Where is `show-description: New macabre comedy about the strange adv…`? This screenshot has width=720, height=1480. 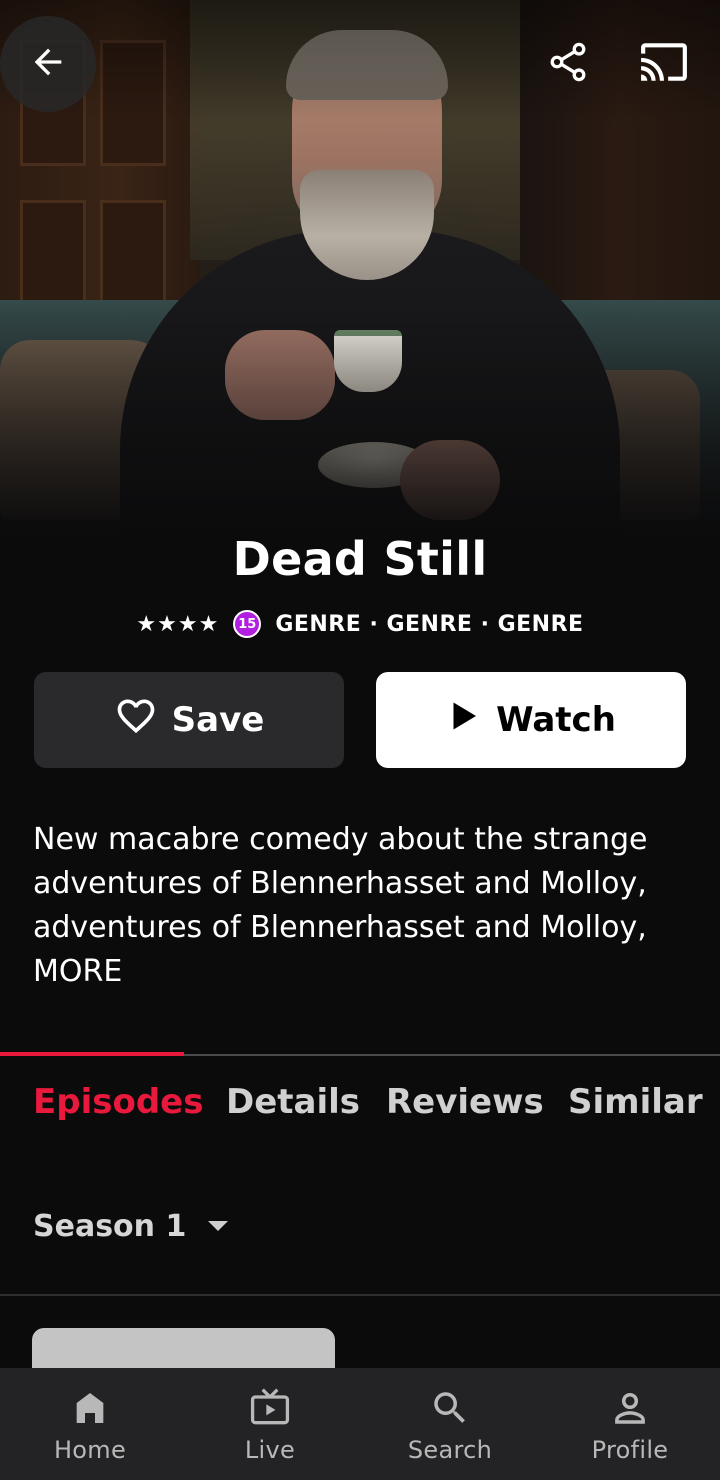 show-description: New macabre comedy about the strange adv… is located at coordinates (363, 906).